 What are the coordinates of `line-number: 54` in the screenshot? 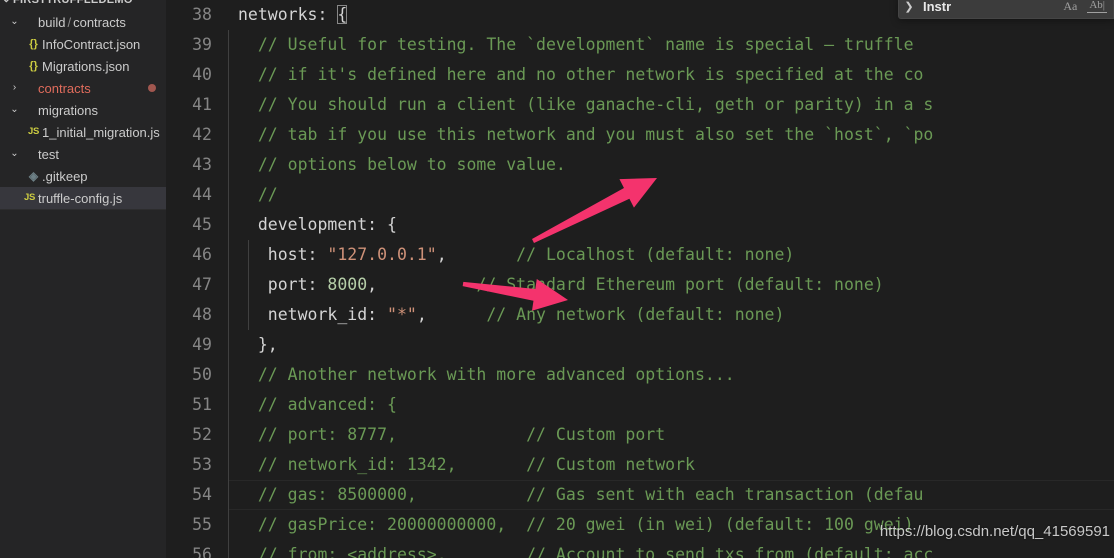 It's located at (202, 494).